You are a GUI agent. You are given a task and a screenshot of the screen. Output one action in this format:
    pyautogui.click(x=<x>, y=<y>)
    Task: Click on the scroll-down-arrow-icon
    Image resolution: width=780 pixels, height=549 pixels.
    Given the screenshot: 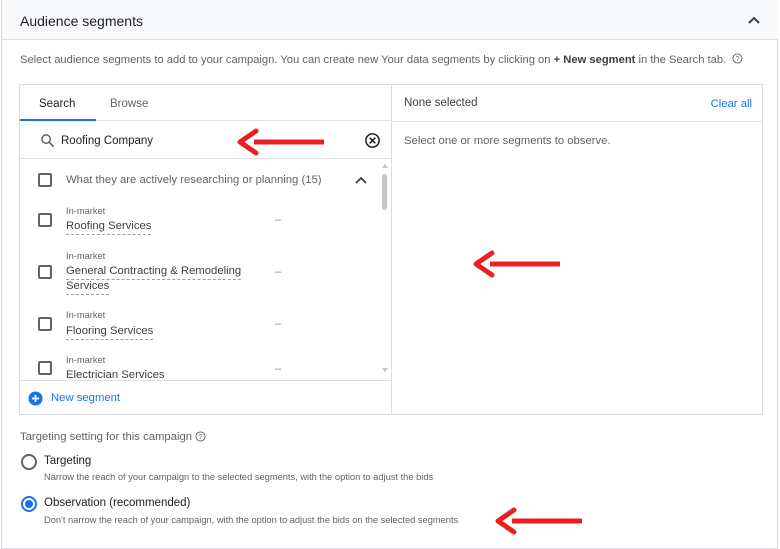 What is the action you would take?
    pyautogui.click(x=385, y=370)
    